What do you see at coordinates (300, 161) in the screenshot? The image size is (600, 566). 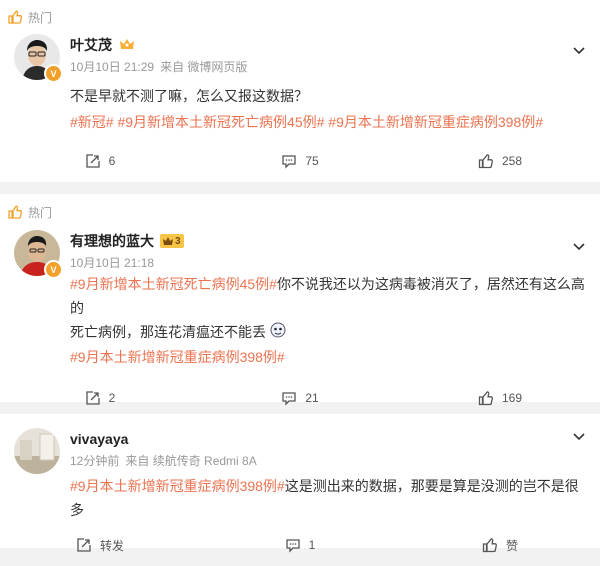 I see `comment-button: 75` at bounding box center [300, 161].